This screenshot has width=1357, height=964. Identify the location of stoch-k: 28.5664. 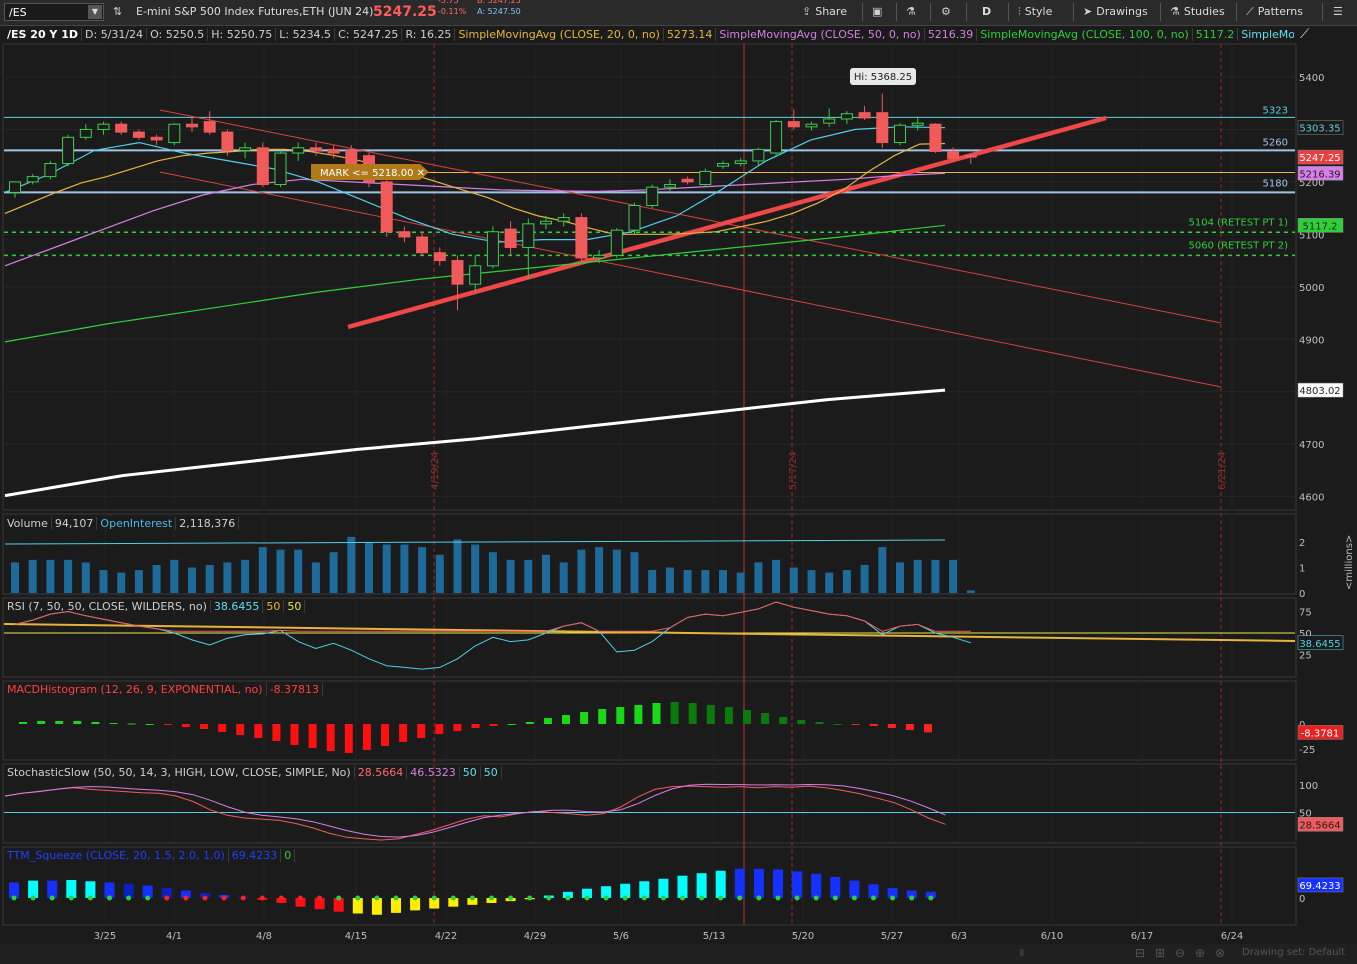
(381, 772).